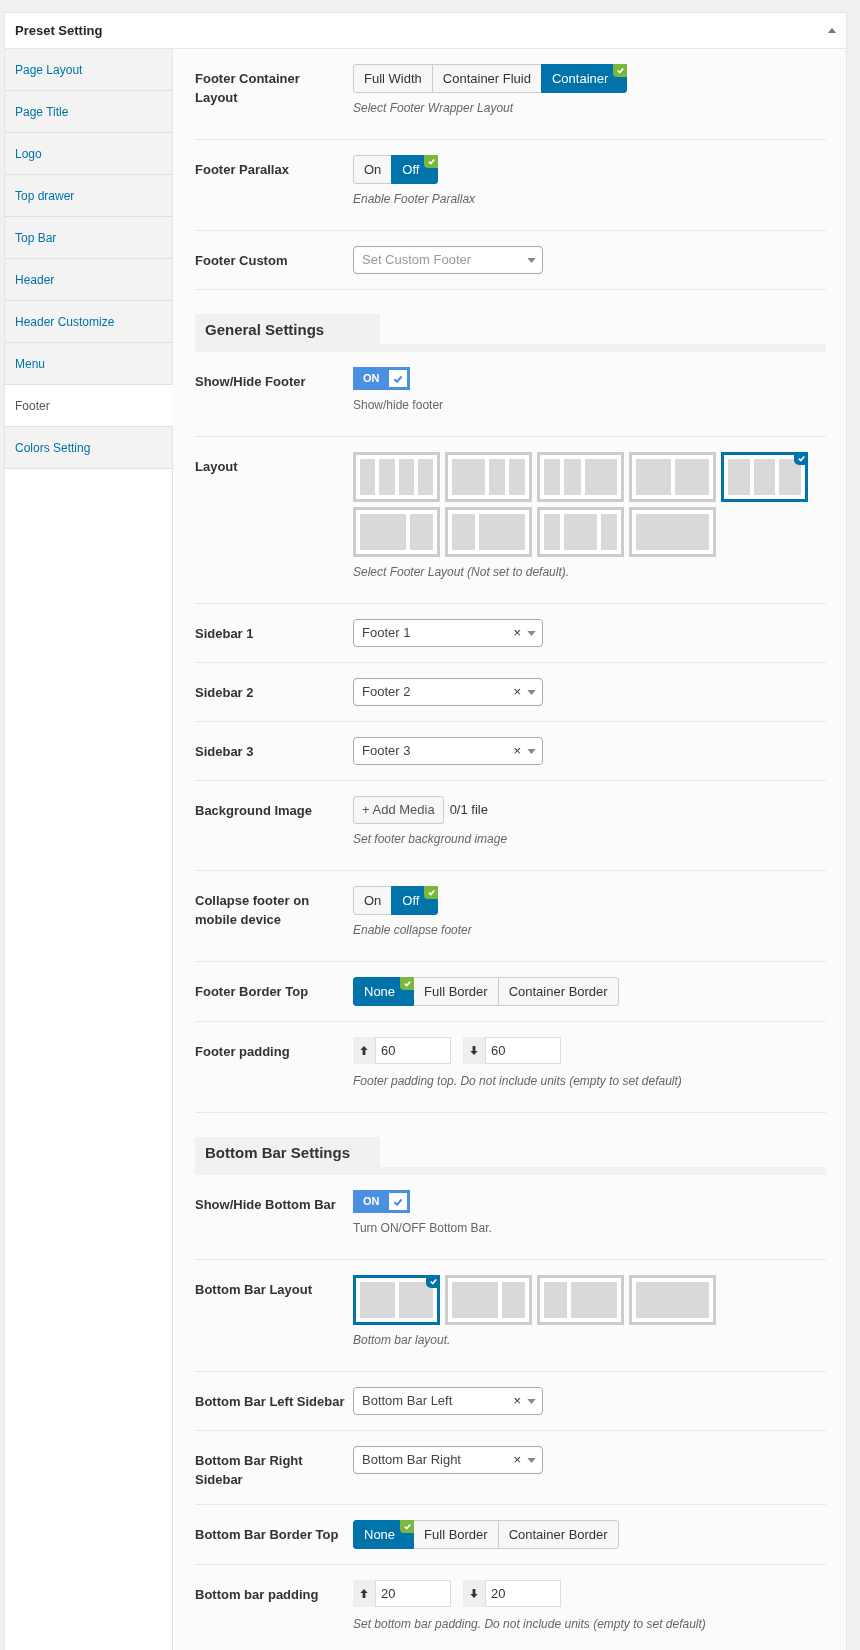  What do you see at coordinates (242, 170) in the screenshot?
I see `field-label: Footer Parallax` at bounding box center [242, 170].